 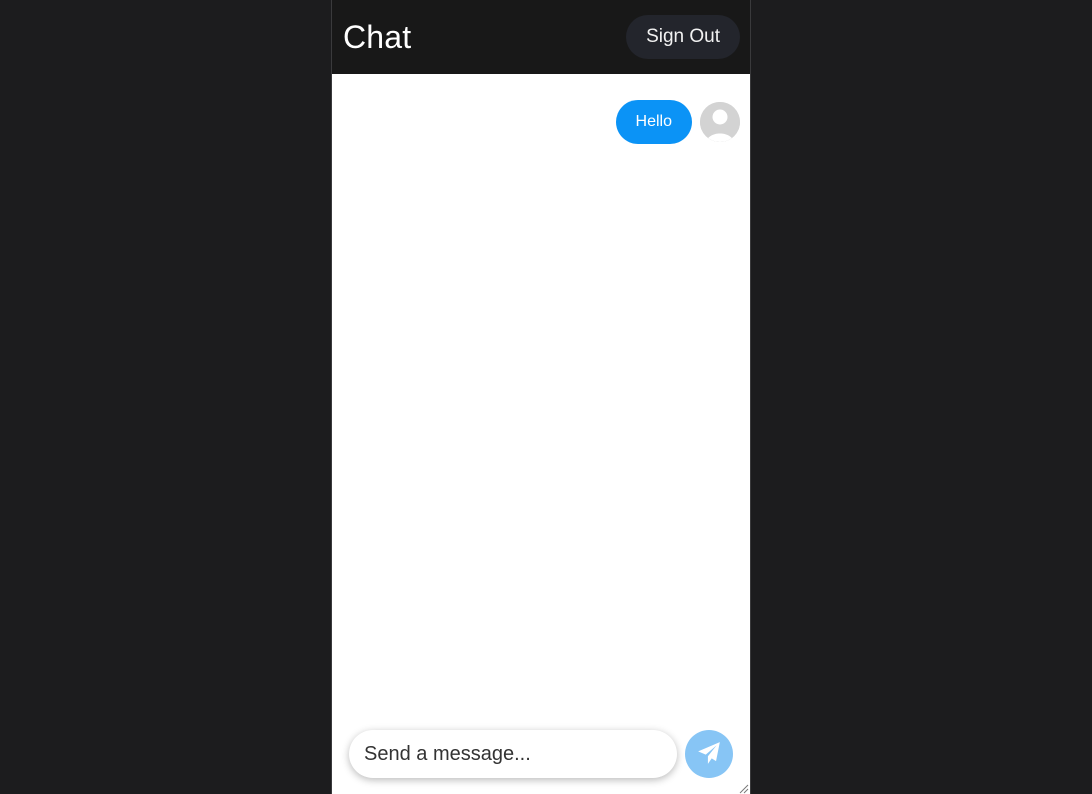 I want to click on paper-plane-icon, so click(x=709, y=754).